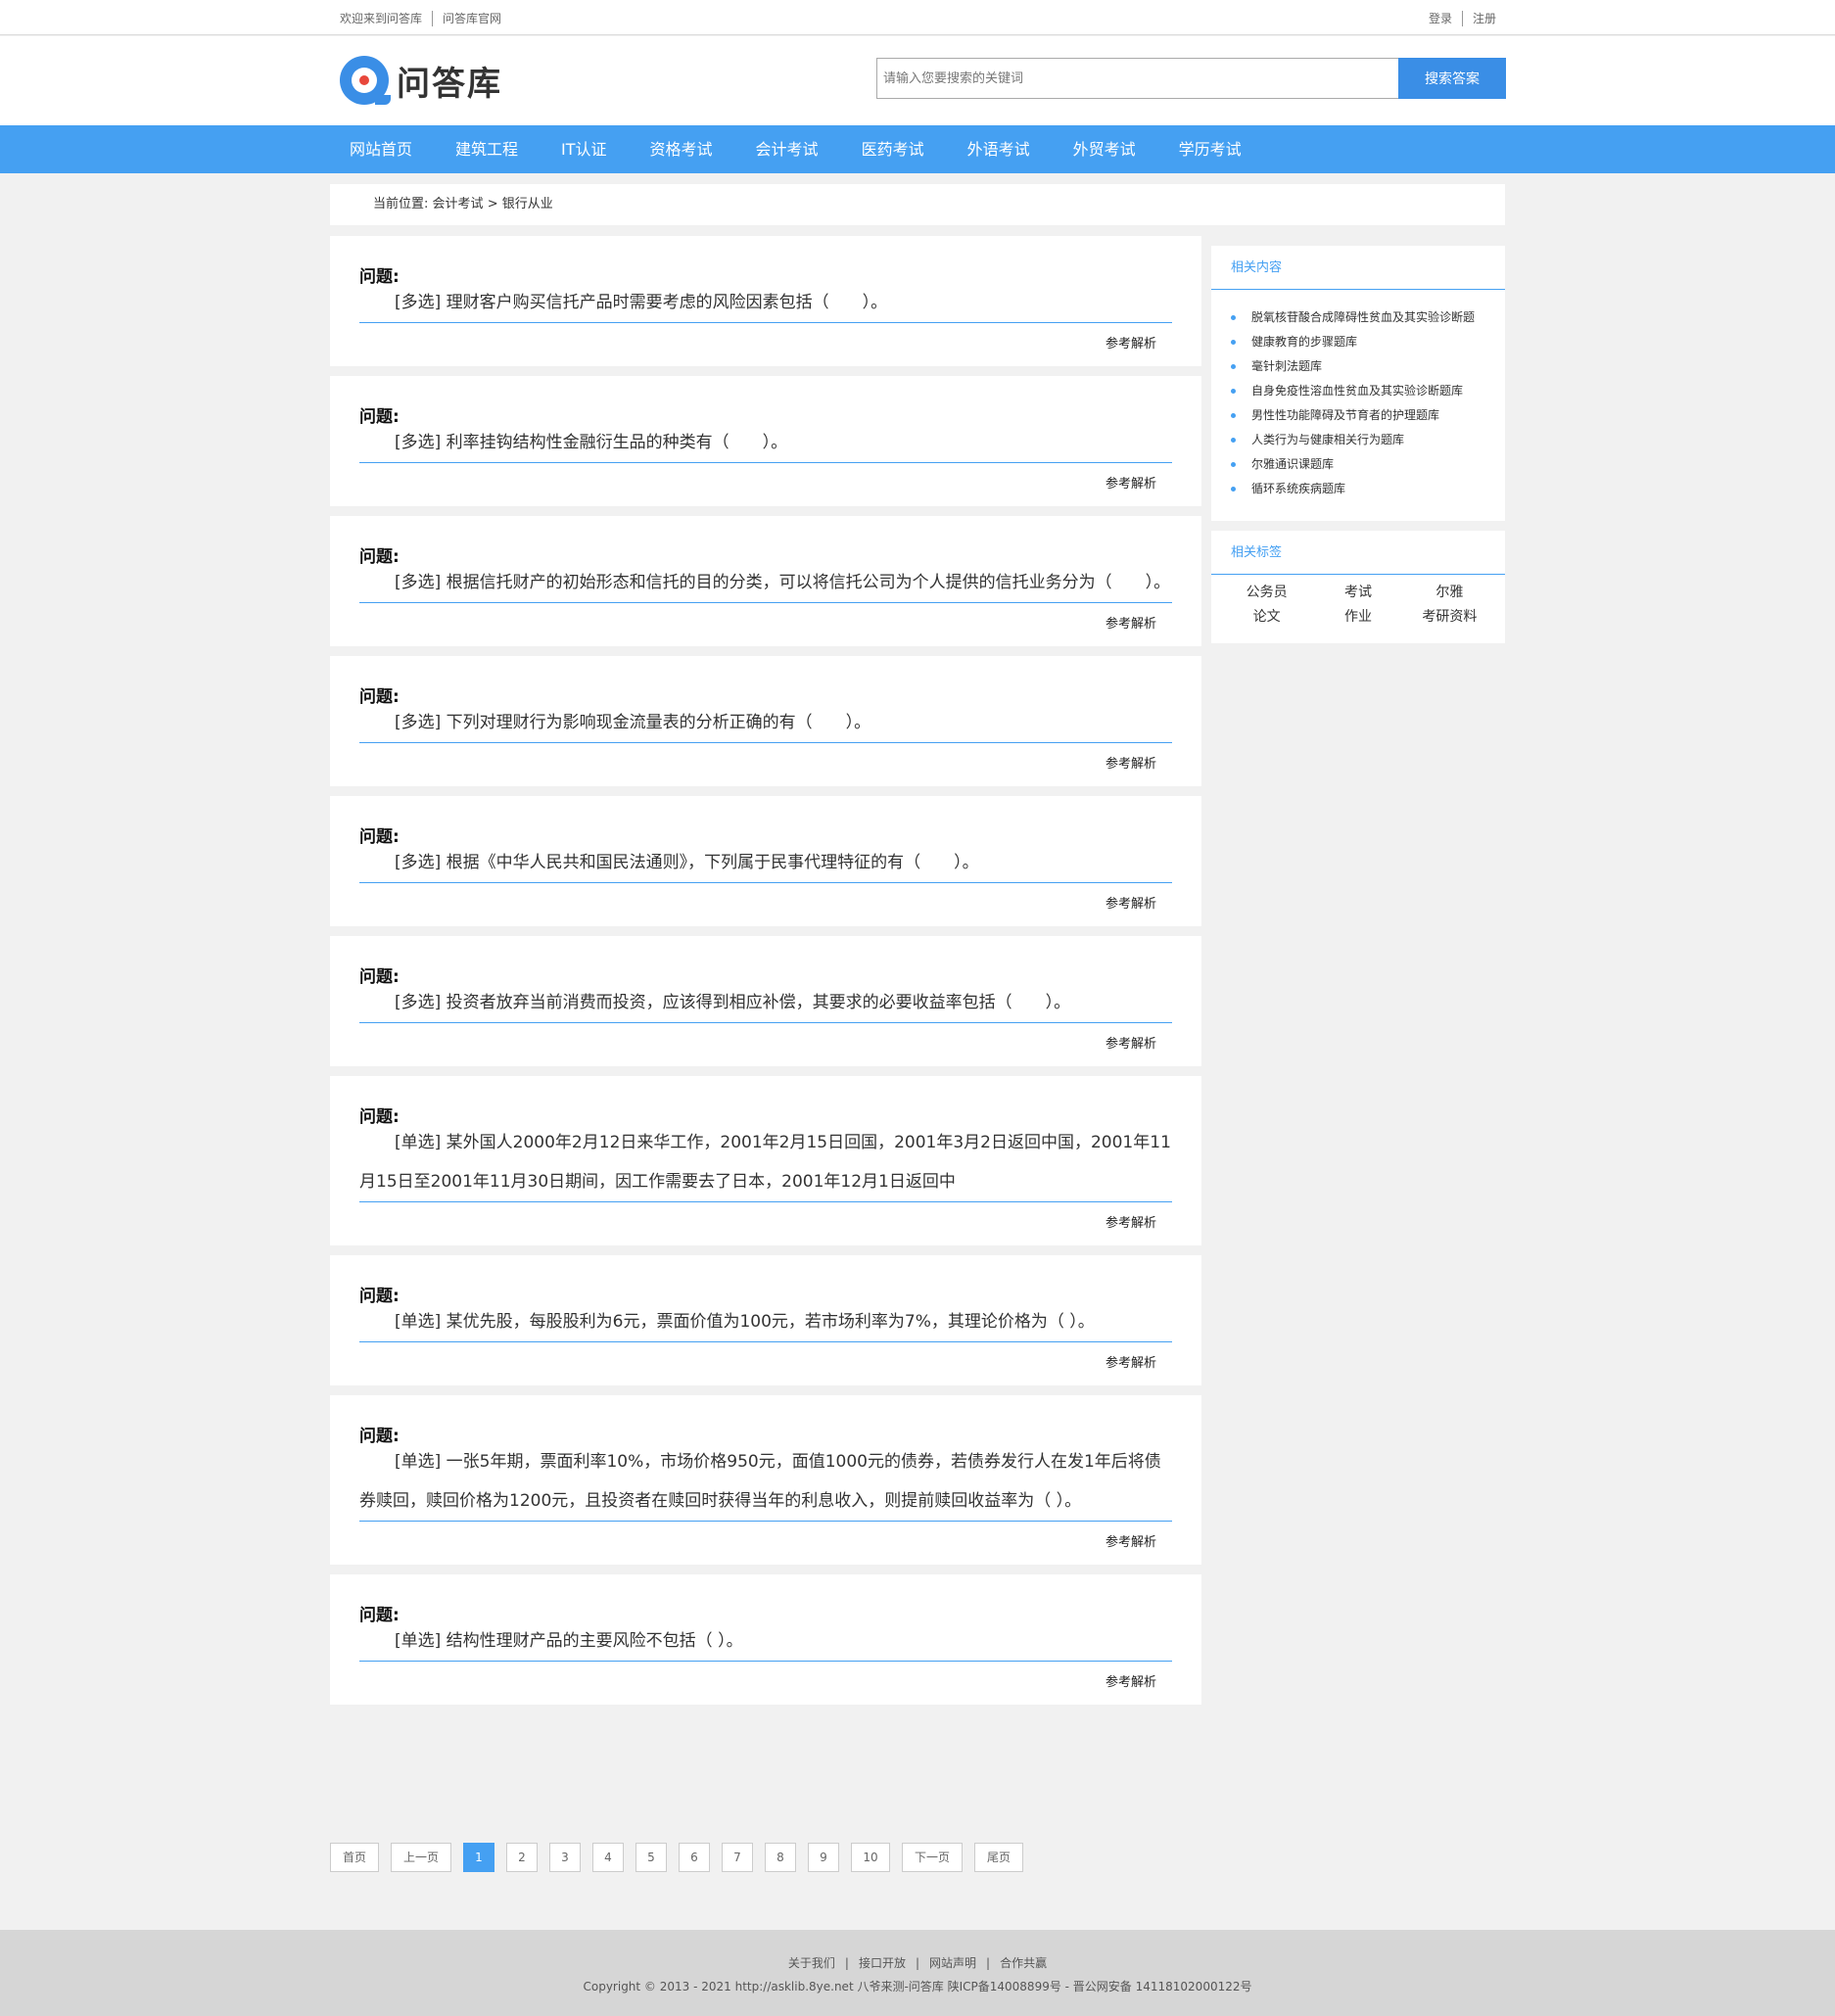  What do you see at coordinates (780, 1857) in the screenshot?
I see `page-8-button: 8` at bounding box center [780, 1857].